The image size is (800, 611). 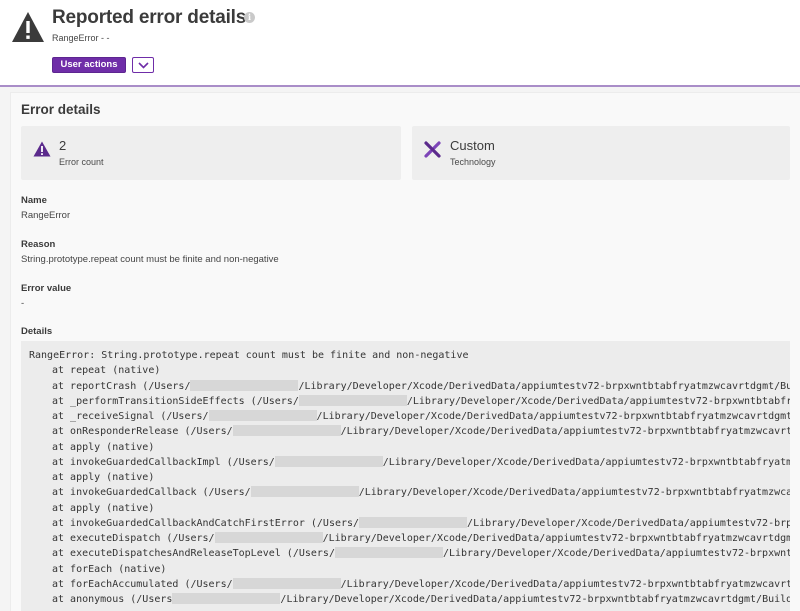 What do you see at coordinates (142, 584) in the screenshot?
I see `stack-trace-text: at forEachAccumulated (/Users/` at bounding box center [142, 584].